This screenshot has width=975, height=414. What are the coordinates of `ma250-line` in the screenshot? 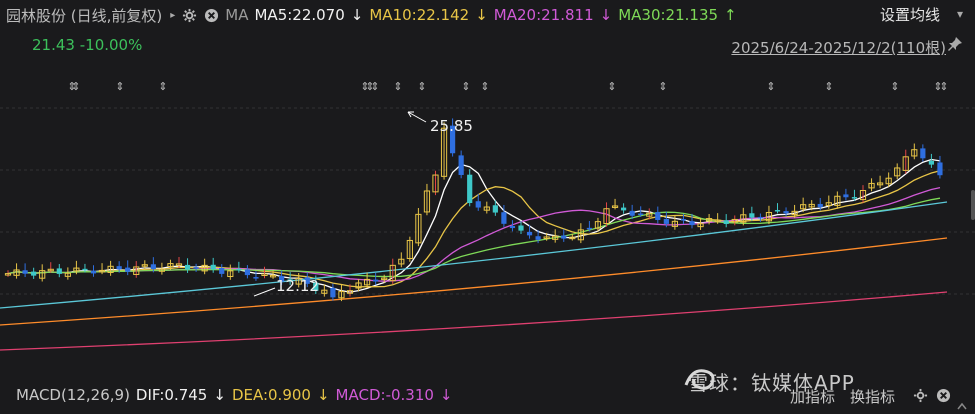 It's located at (474, 321).